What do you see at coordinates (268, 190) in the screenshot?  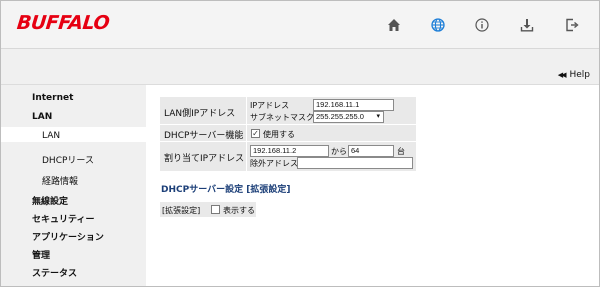 I see `extended-settings-link: [拡張設定]` at bounding box center [268, 190].